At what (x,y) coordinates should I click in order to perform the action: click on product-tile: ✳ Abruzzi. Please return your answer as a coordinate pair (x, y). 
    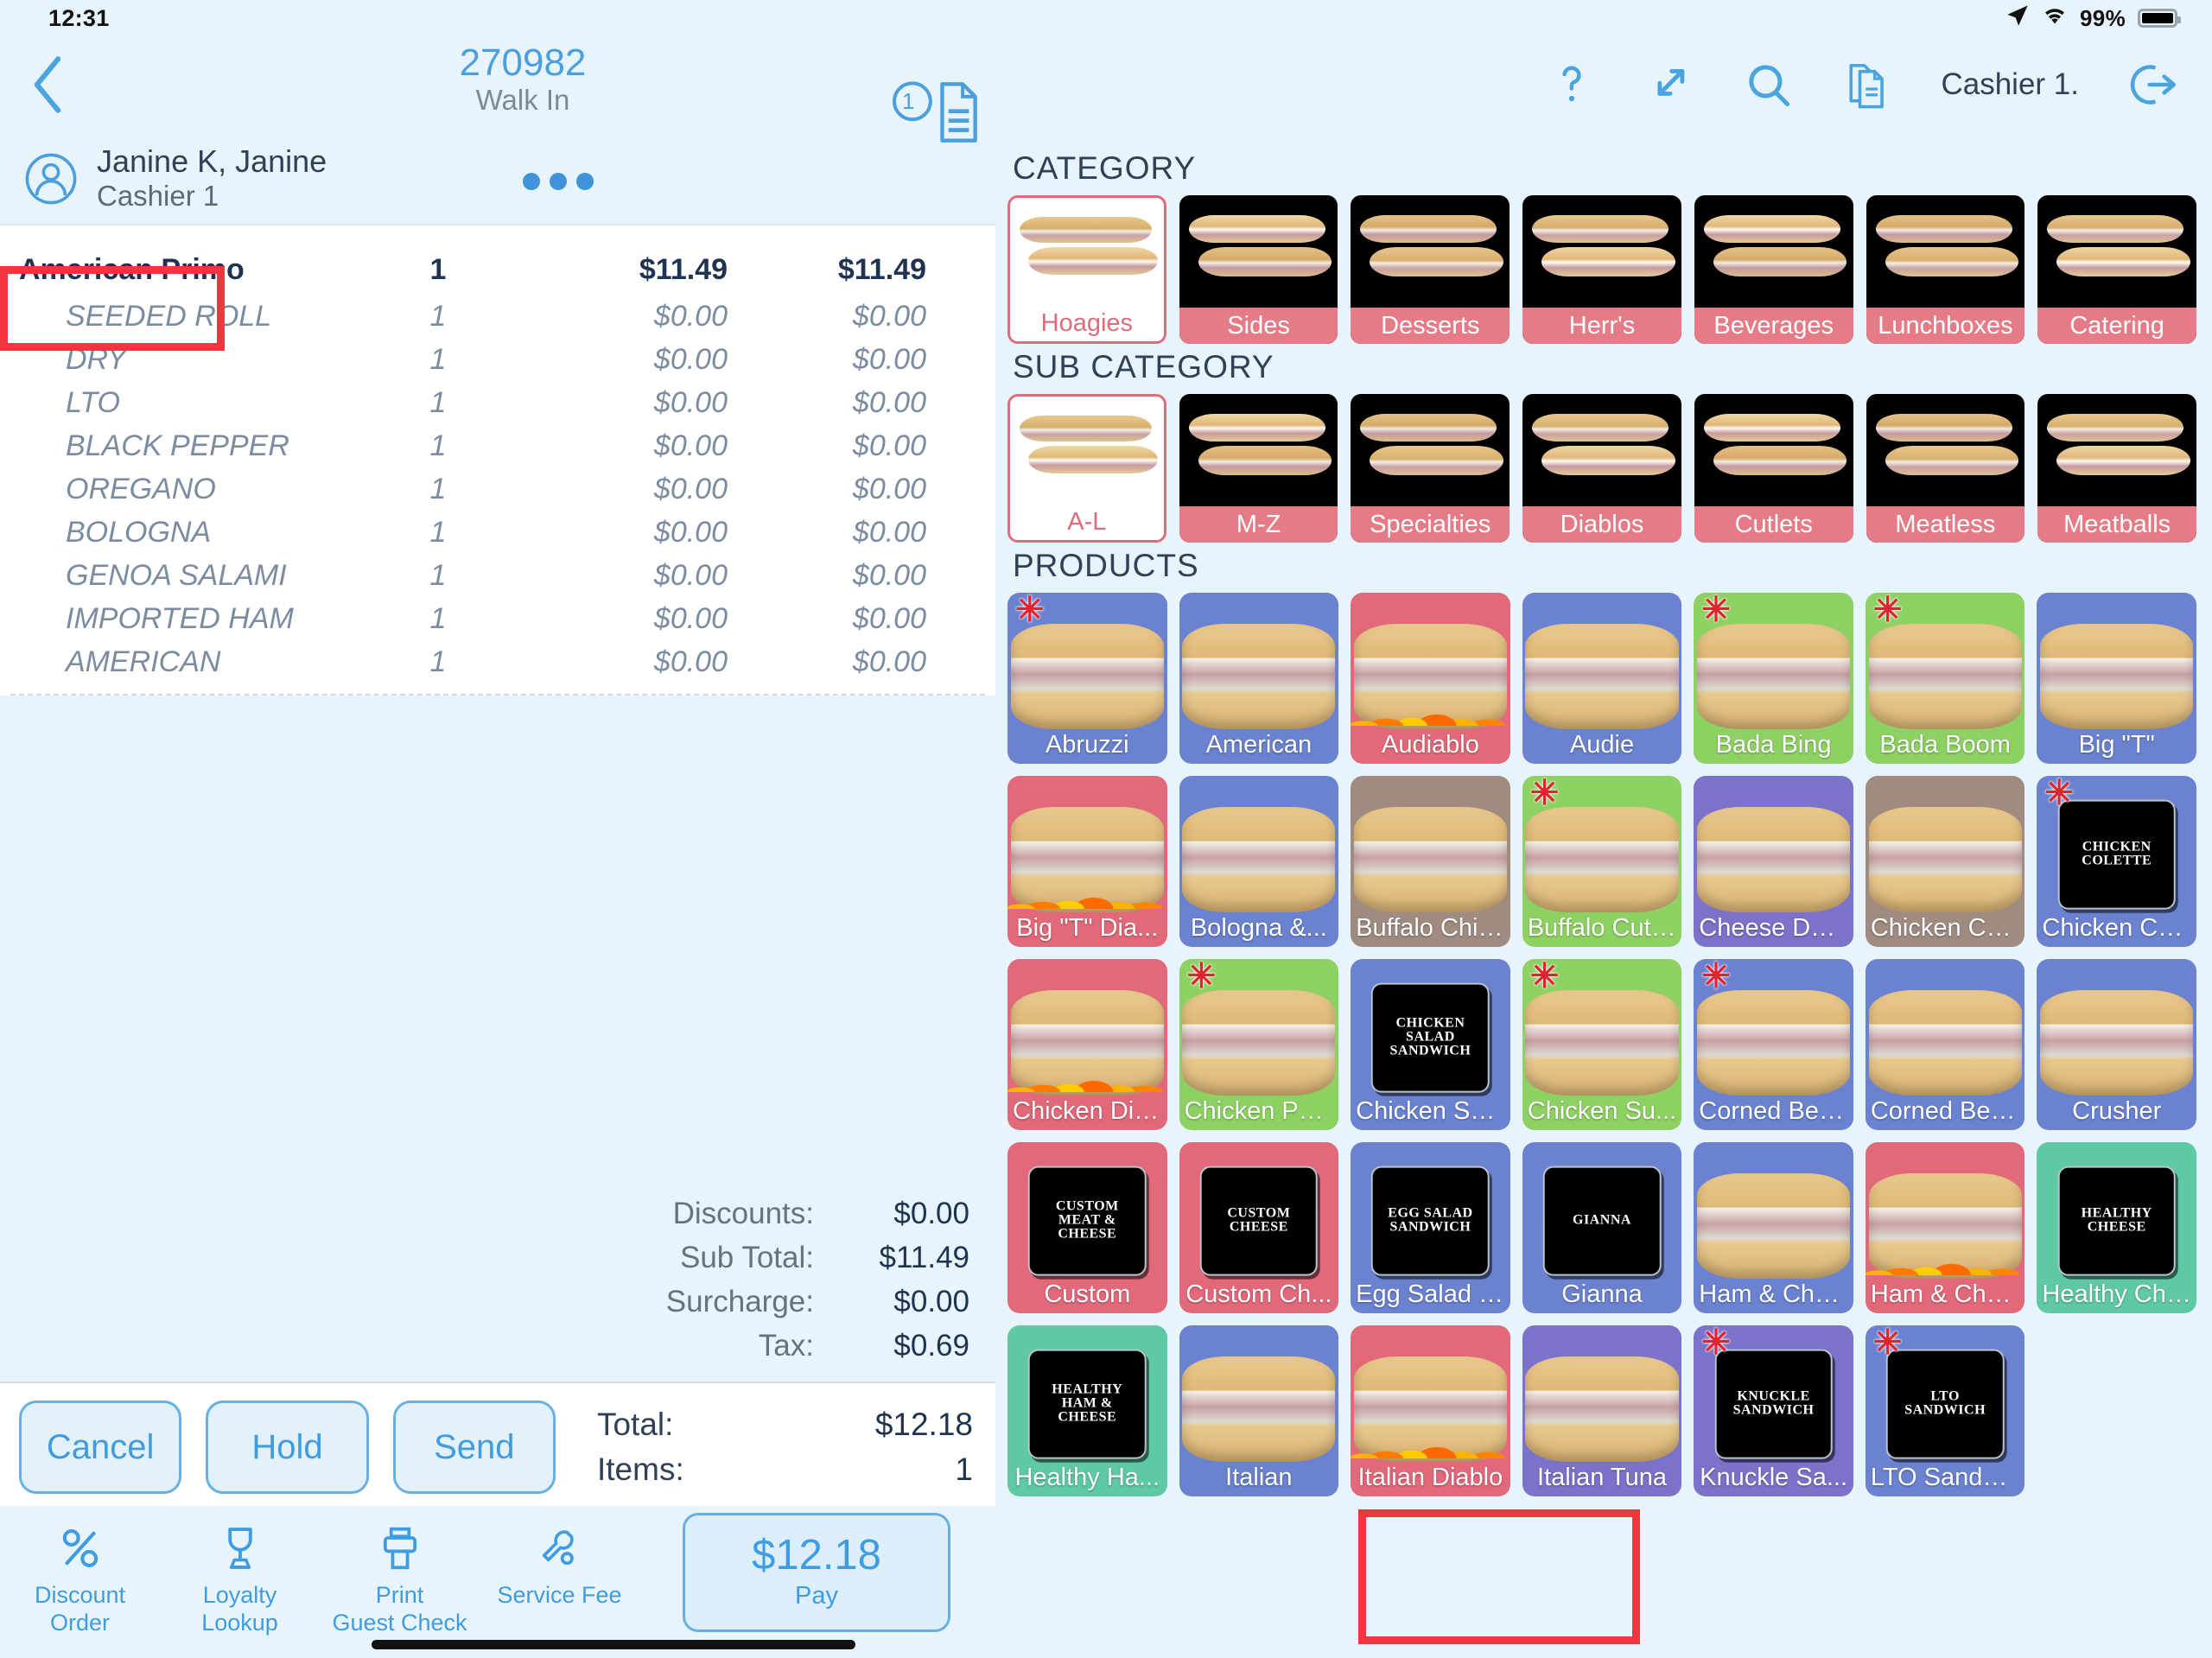
    Looking at the image, I should click on (1087, 678).